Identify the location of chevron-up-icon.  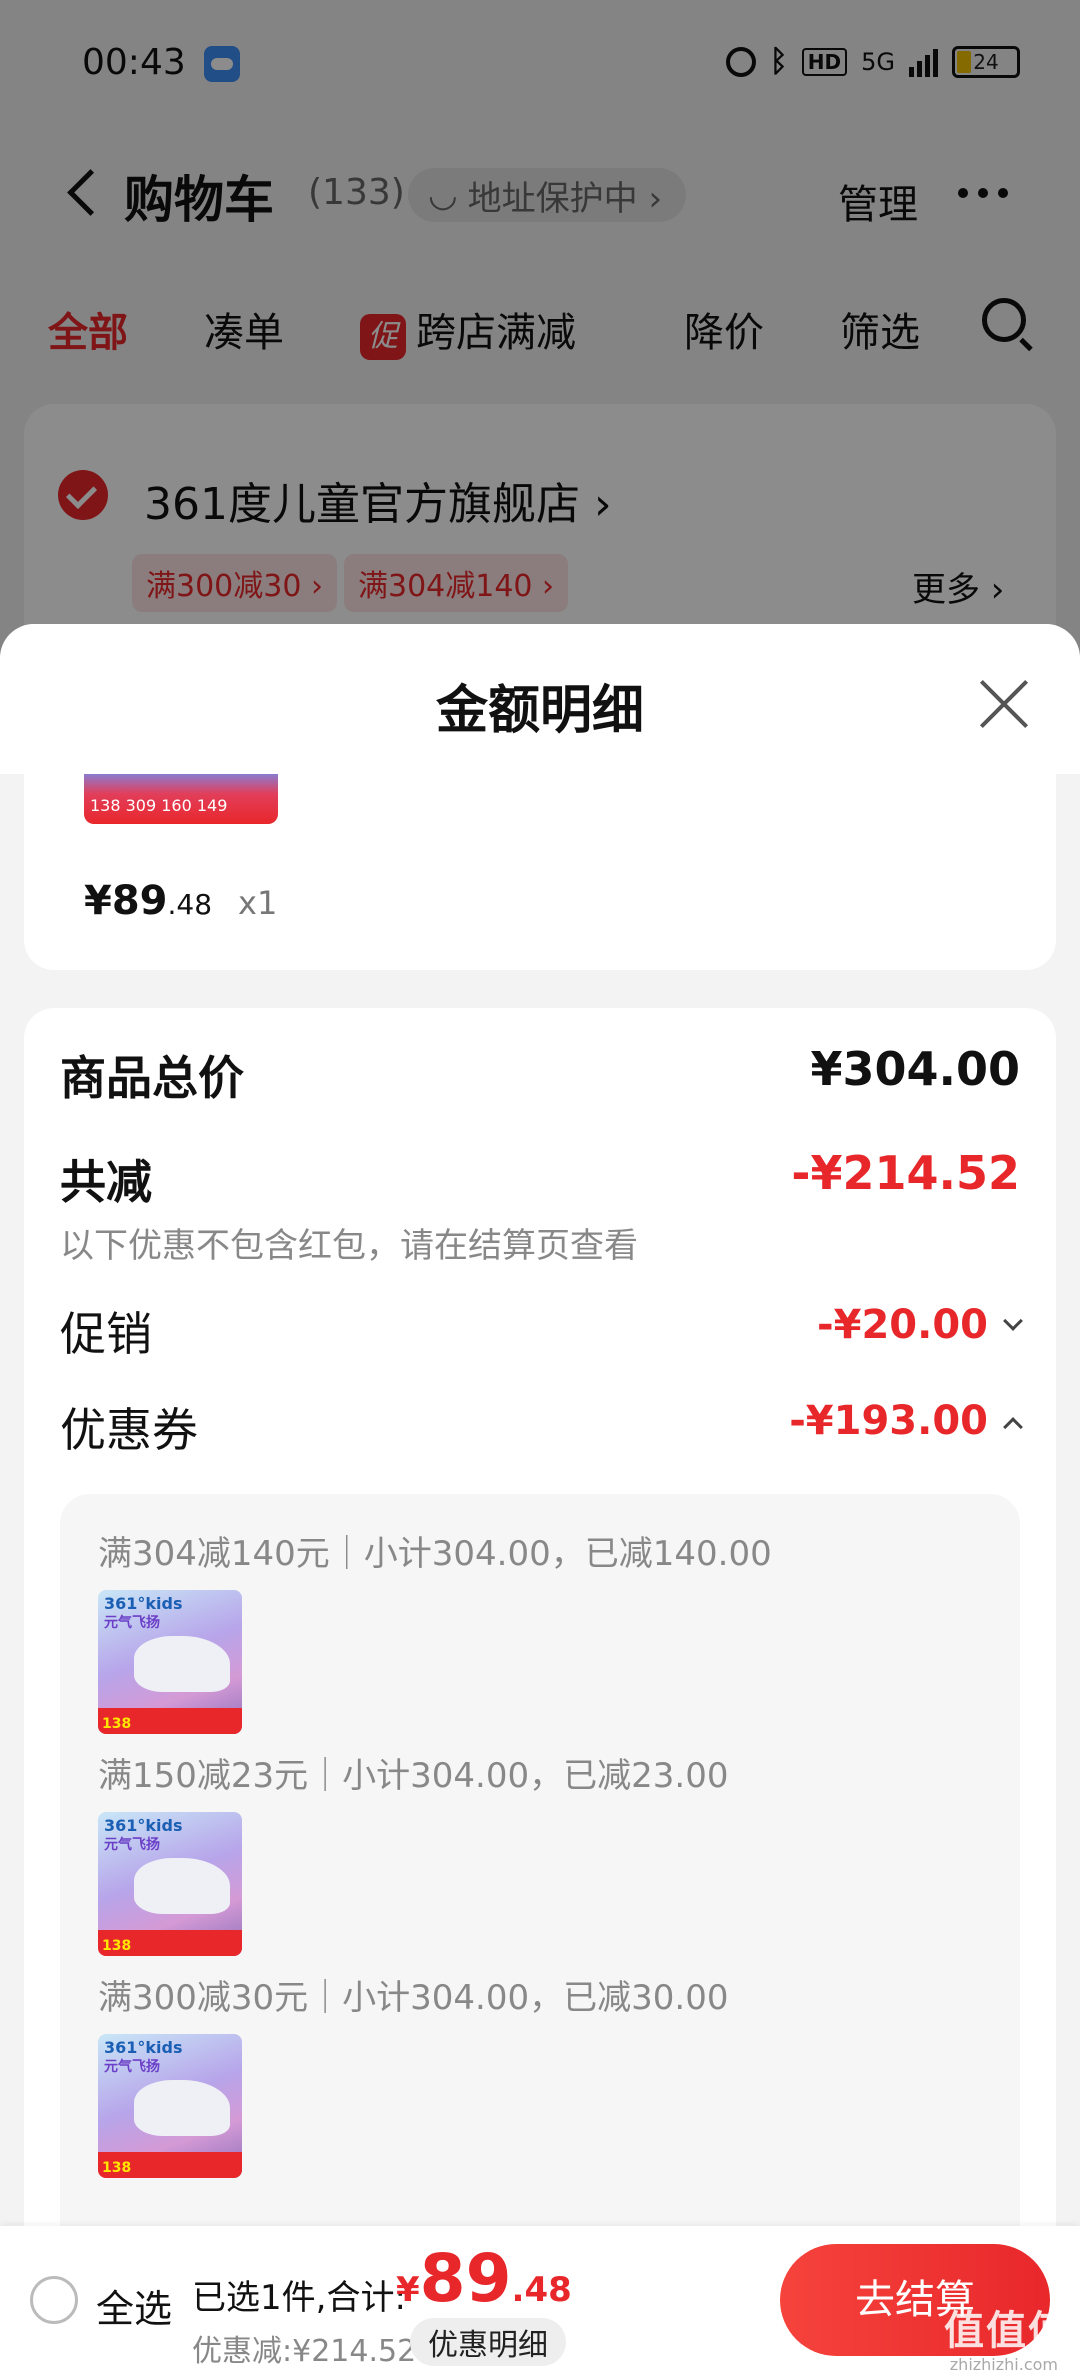
(1013, 1427).